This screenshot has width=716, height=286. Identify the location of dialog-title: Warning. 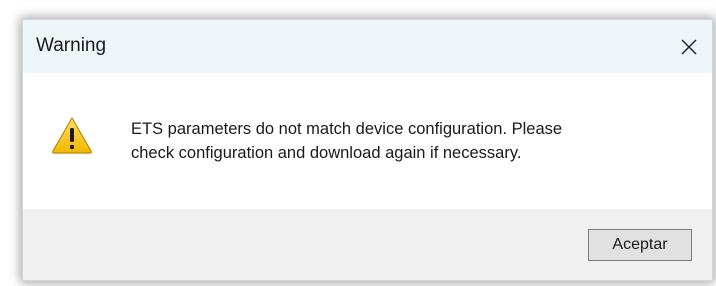
(71, 45).